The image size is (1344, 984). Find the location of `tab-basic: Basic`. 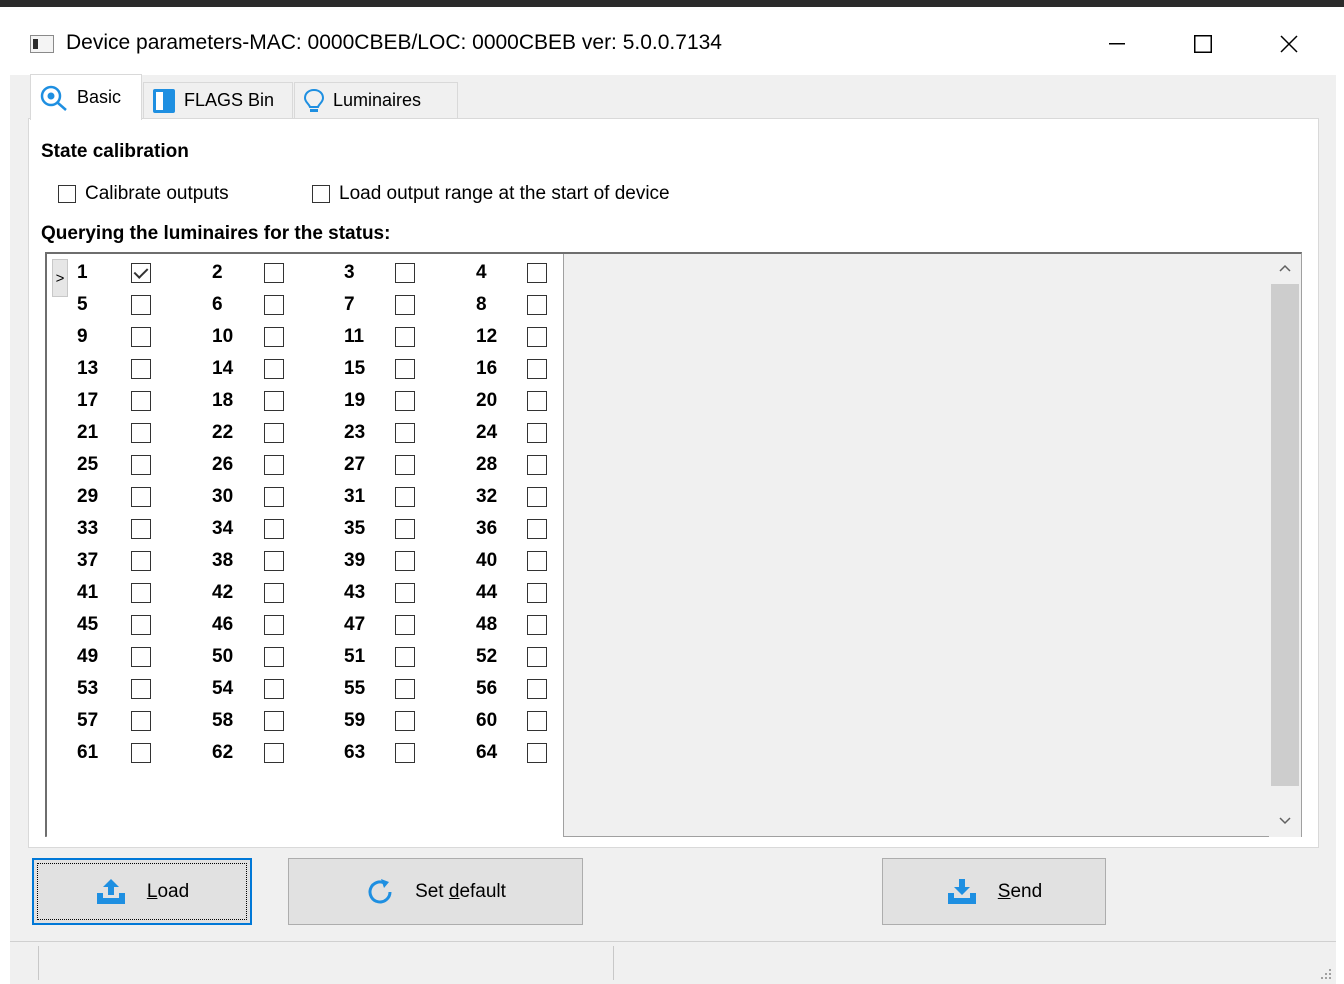

tab-basic: Basic is located at coordinates (86, 97).